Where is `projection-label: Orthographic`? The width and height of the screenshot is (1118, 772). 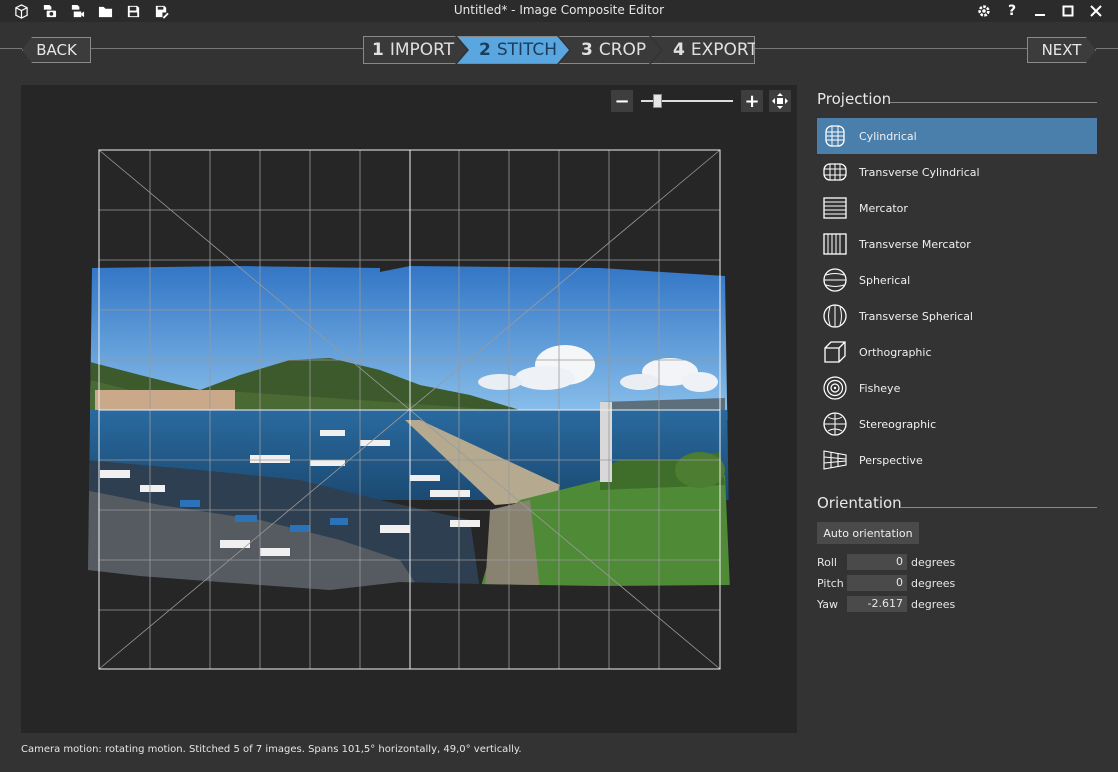
projection-label: Orthographic is located at coordinates (895, 352).